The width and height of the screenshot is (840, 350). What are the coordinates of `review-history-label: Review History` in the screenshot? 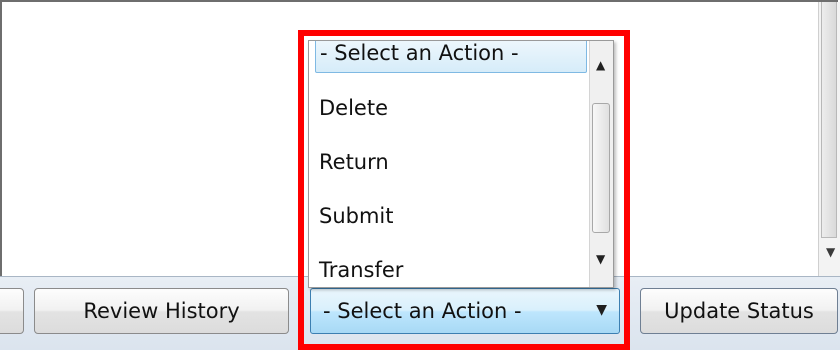 It's located at (161, 311).